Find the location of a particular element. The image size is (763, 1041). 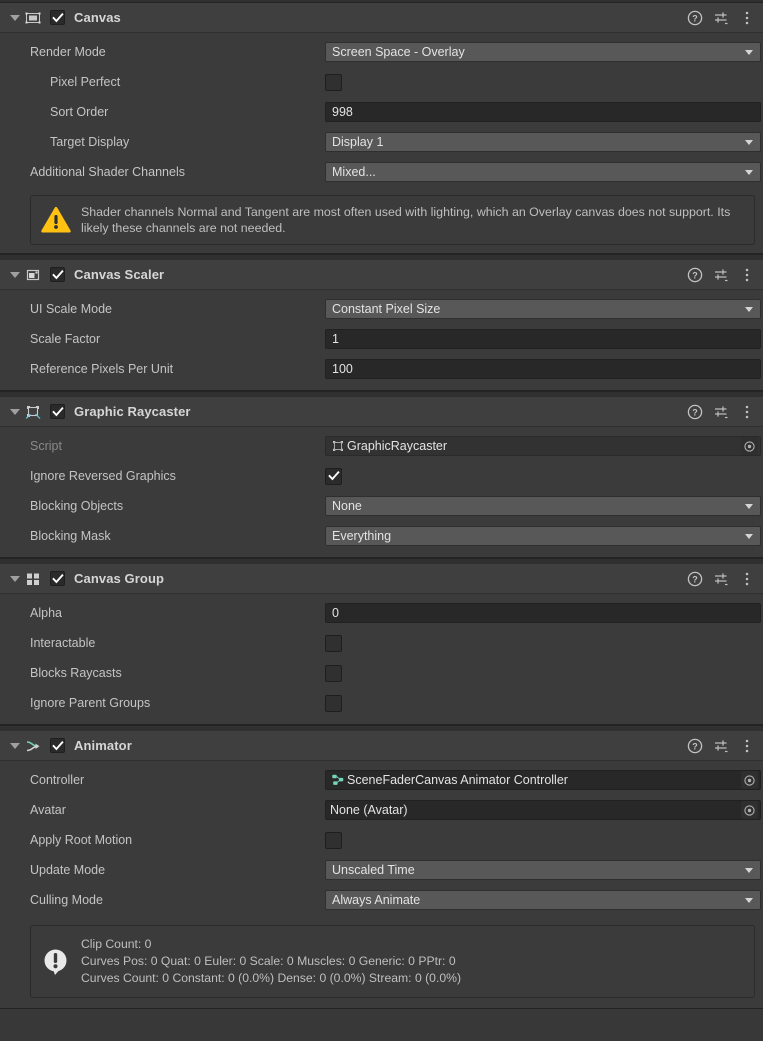

help-icon-canvas-scaler: ? is located at coordinates (695, 275).